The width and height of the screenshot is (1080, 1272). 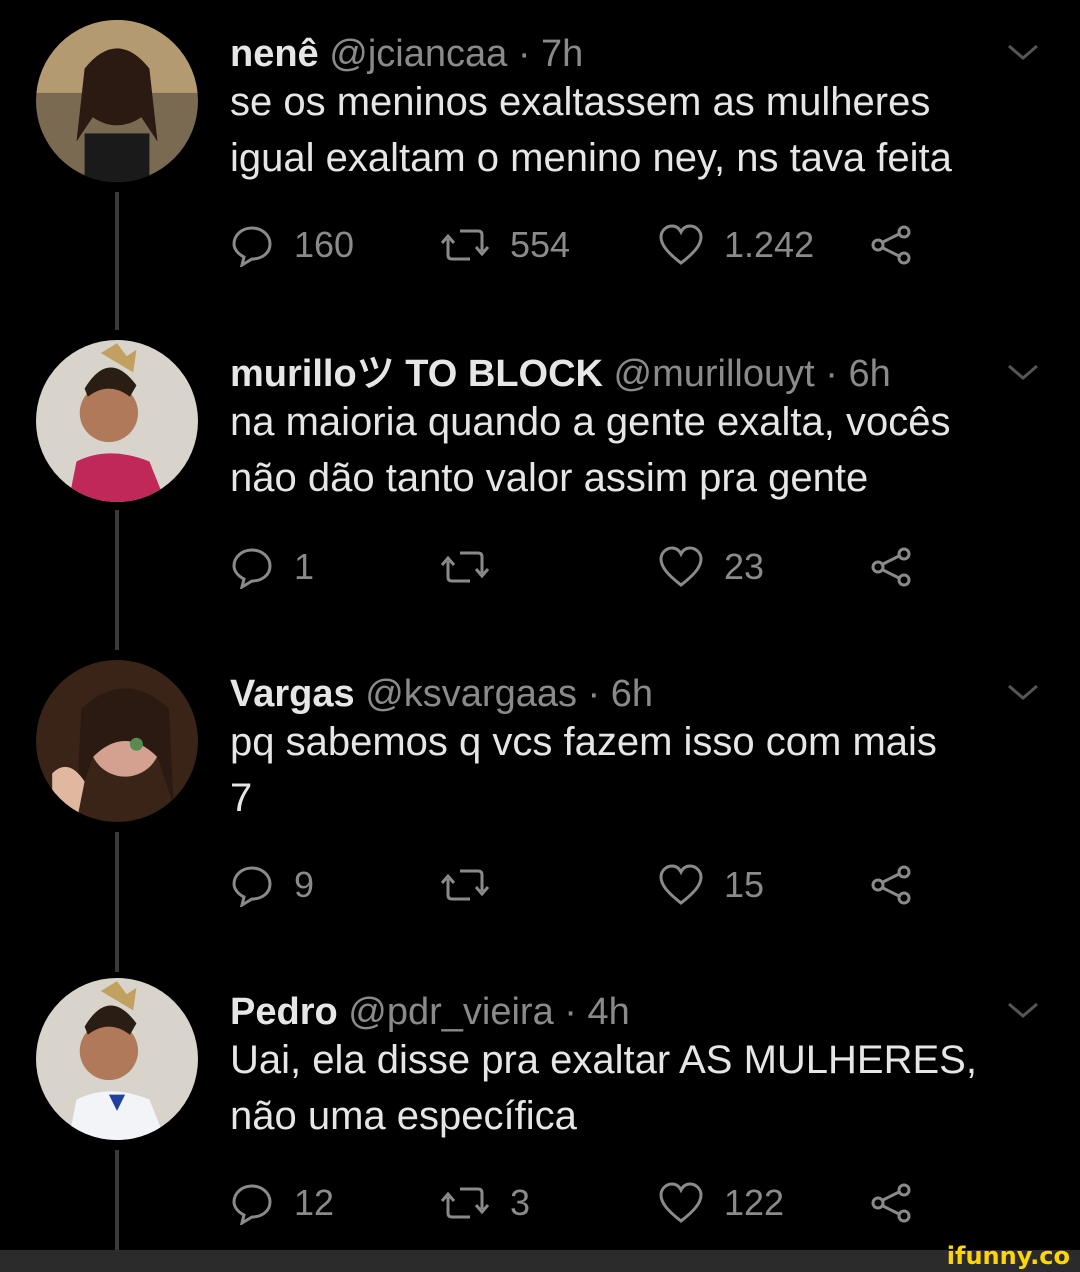 I want to click on retweet-count: 554, so click(x=540, y=244).